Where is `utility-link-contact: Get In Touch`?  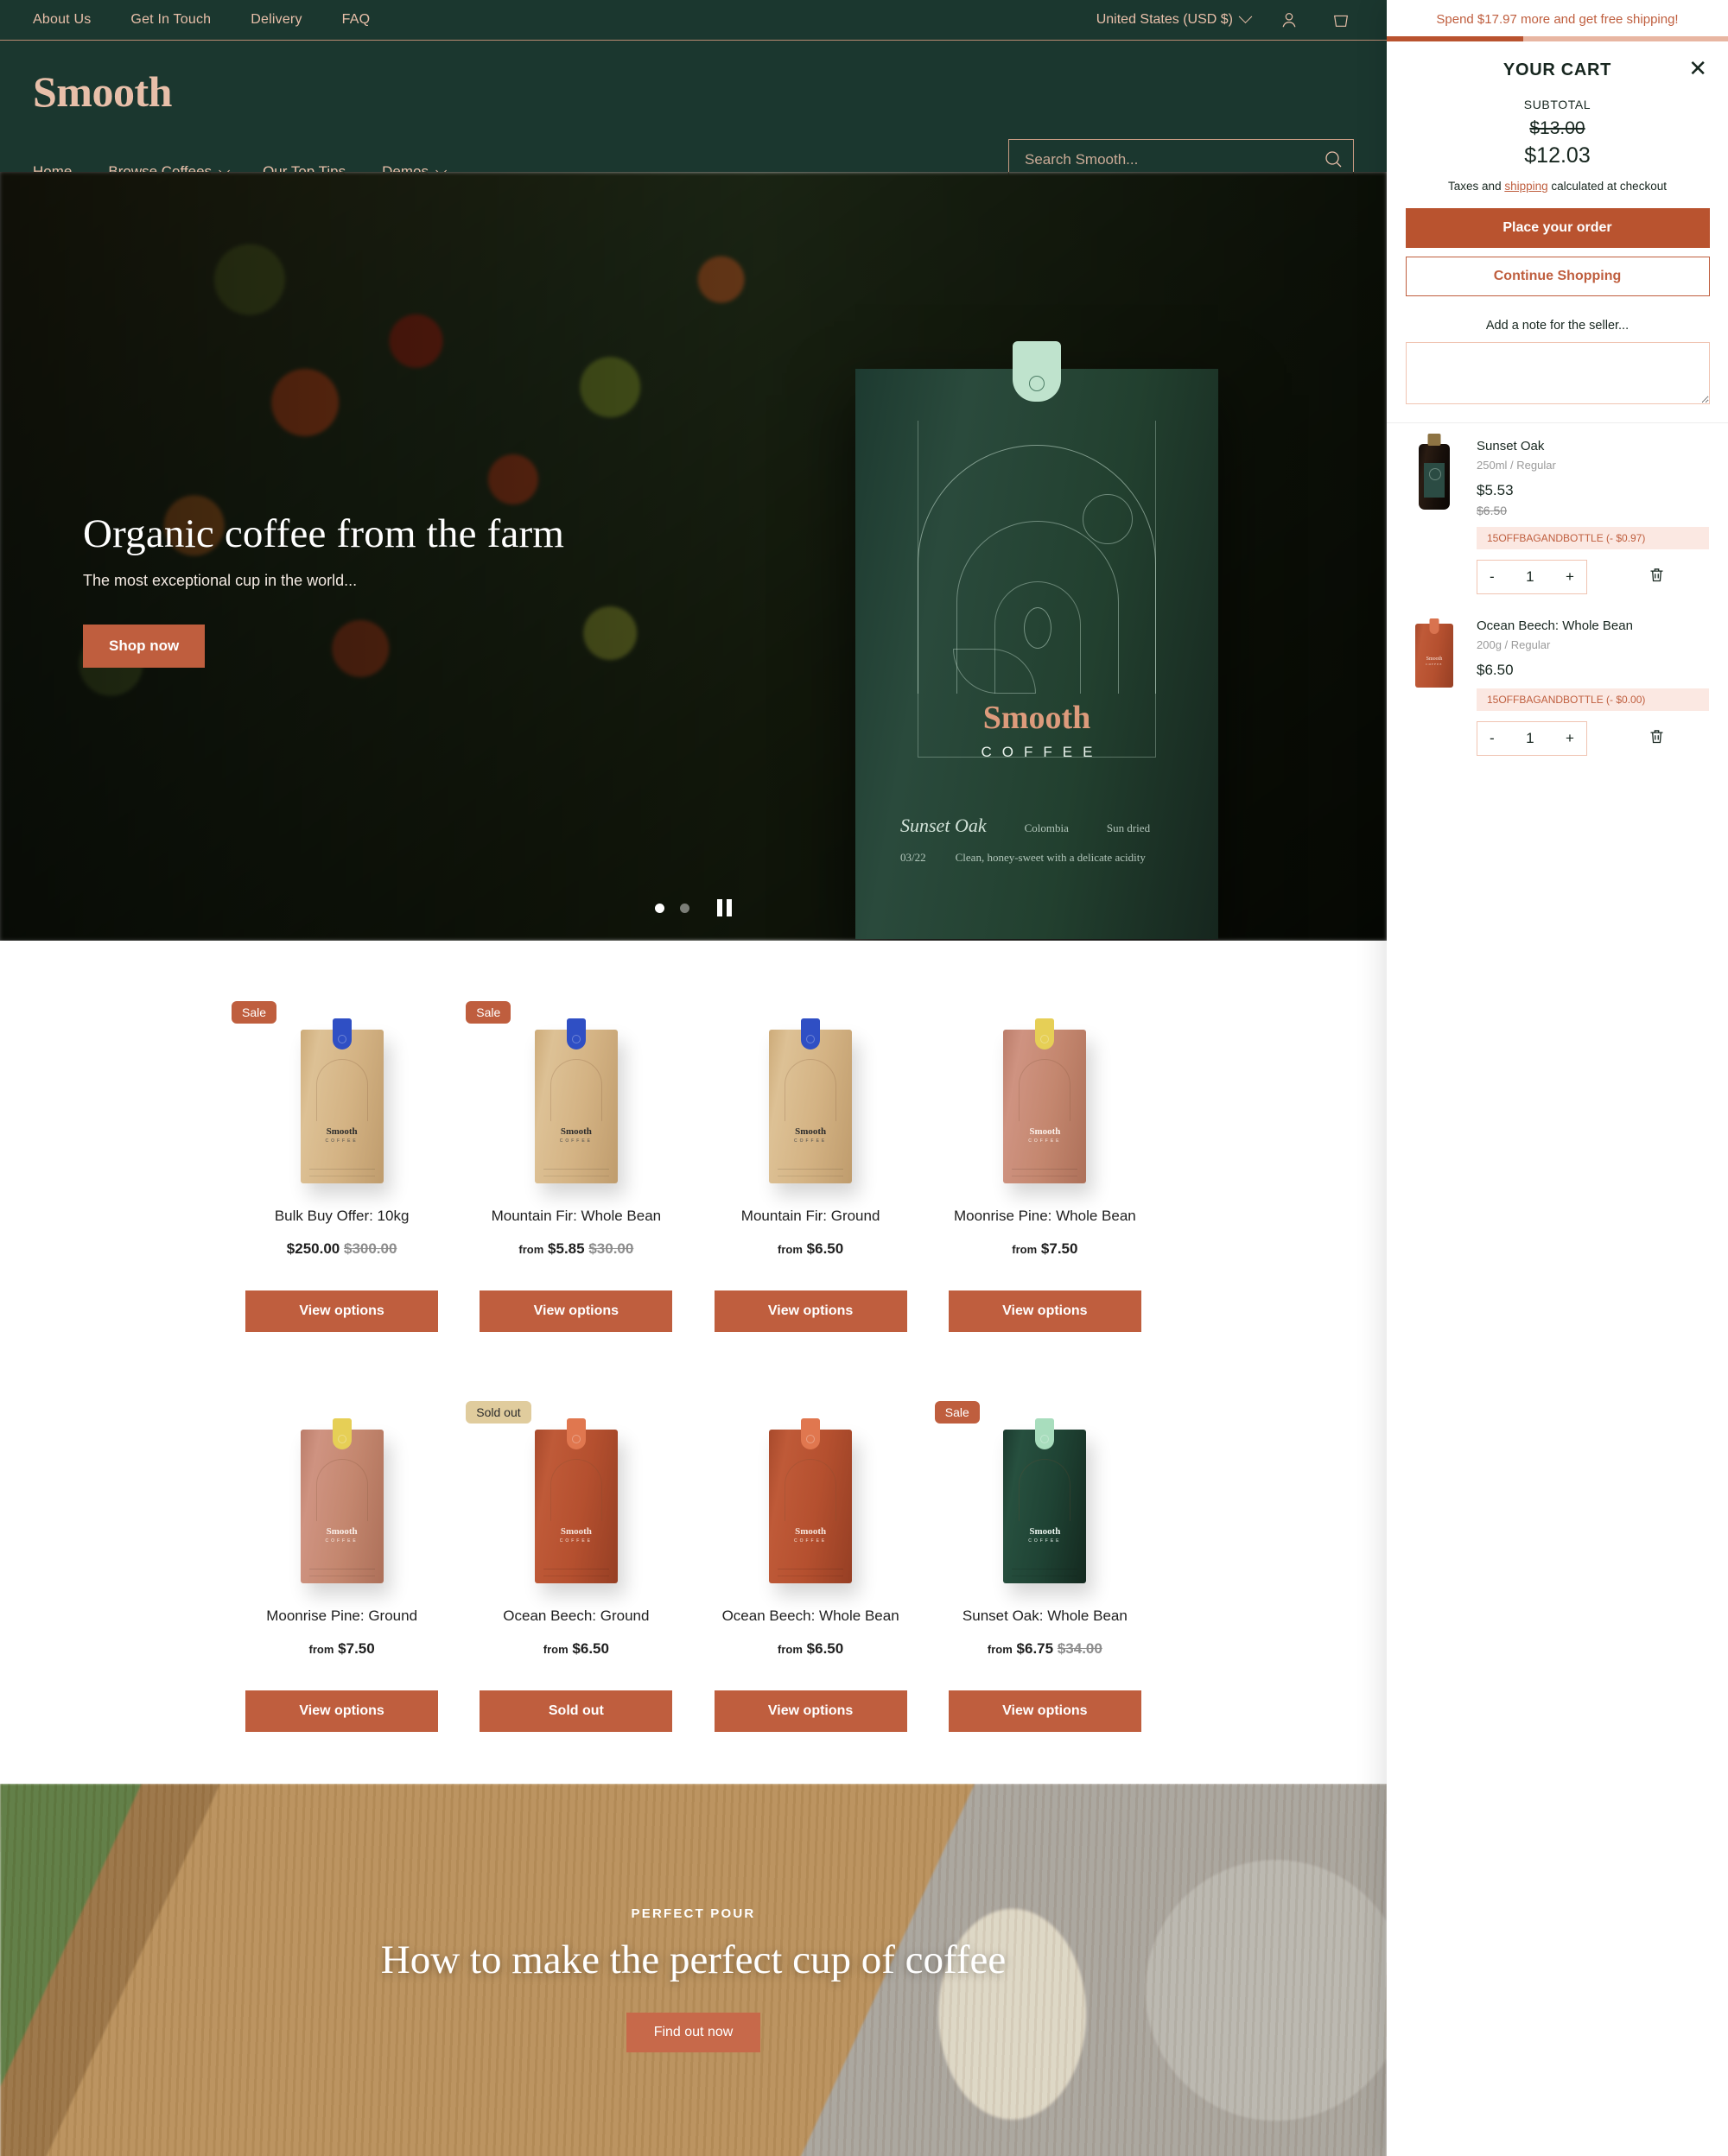 utility-link-contact: Get In Touch is located at coordinates (170, 20).